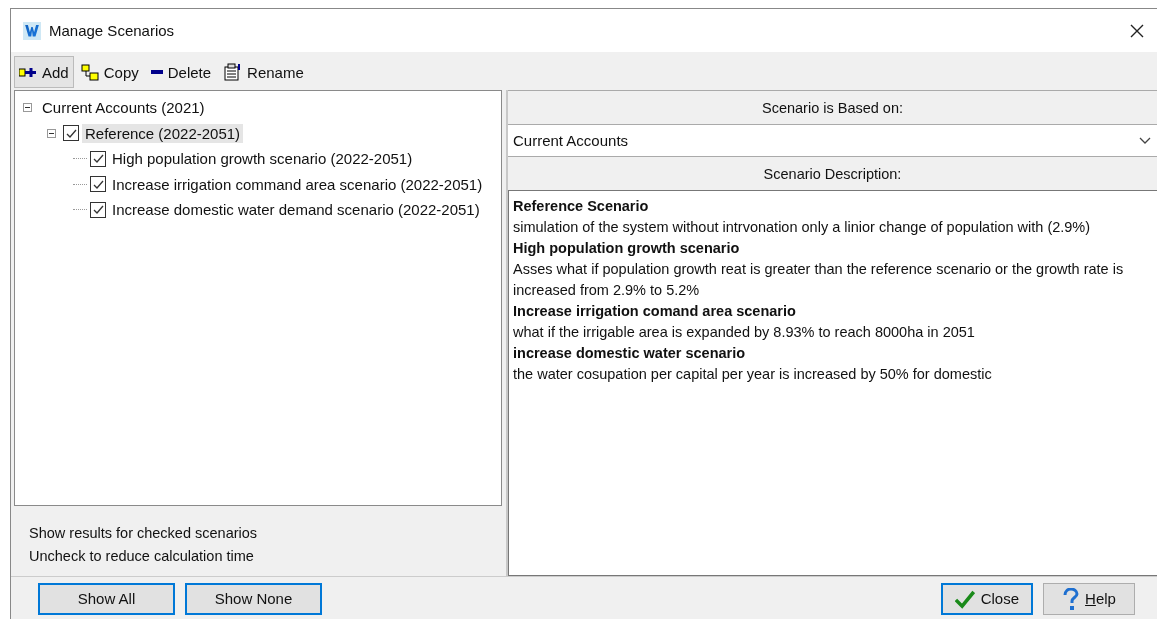  Describe the element at coordinates (163, 133) in the screenshot. I see `tree-item: Reference (2022-2051)` at that location.